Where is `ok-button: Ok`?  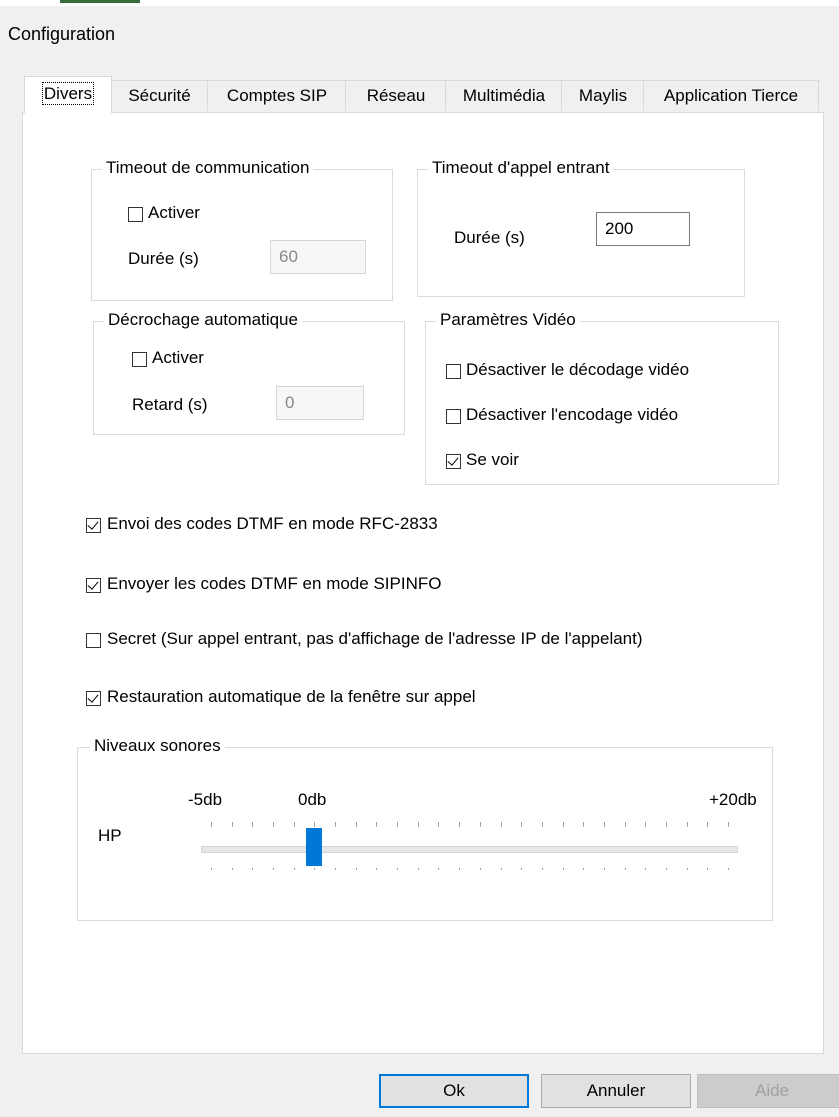 ok-button: Ok is located at coordinates (454, 1091).